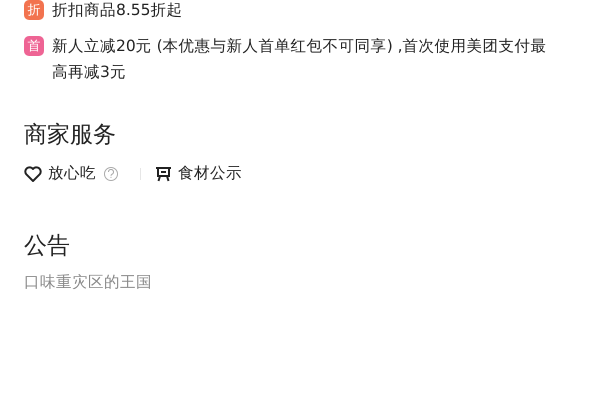  Describe the element at coordinates (118, 10) in the screenshot. I see `promo-text: 折扣商品8.55折起` at that location.